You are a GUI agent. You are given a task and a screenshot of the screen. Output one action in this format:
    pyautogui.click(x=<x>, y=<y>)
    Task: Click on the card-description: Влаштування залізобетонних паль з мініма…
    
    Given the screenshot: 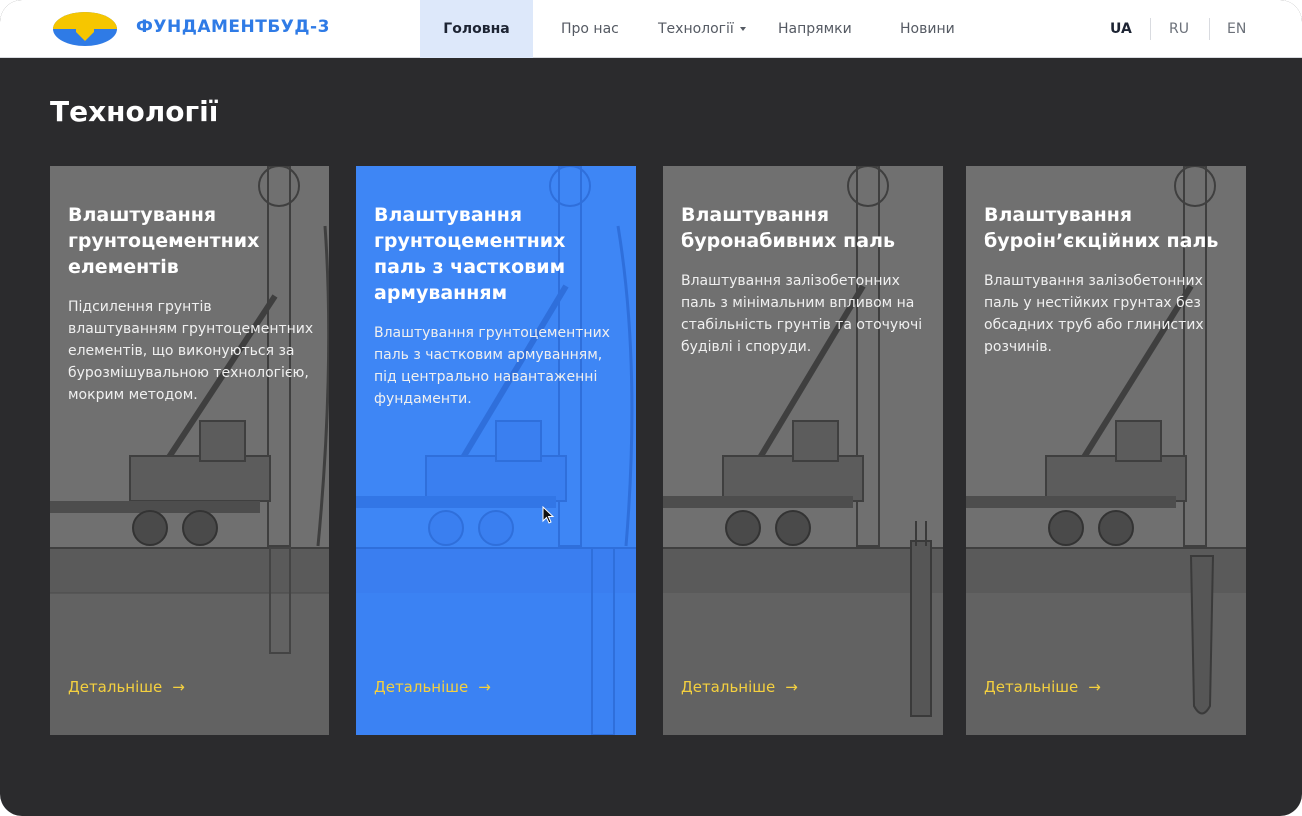 What is the action you would take?
    pyautogui.click(x=802, y=314)
    